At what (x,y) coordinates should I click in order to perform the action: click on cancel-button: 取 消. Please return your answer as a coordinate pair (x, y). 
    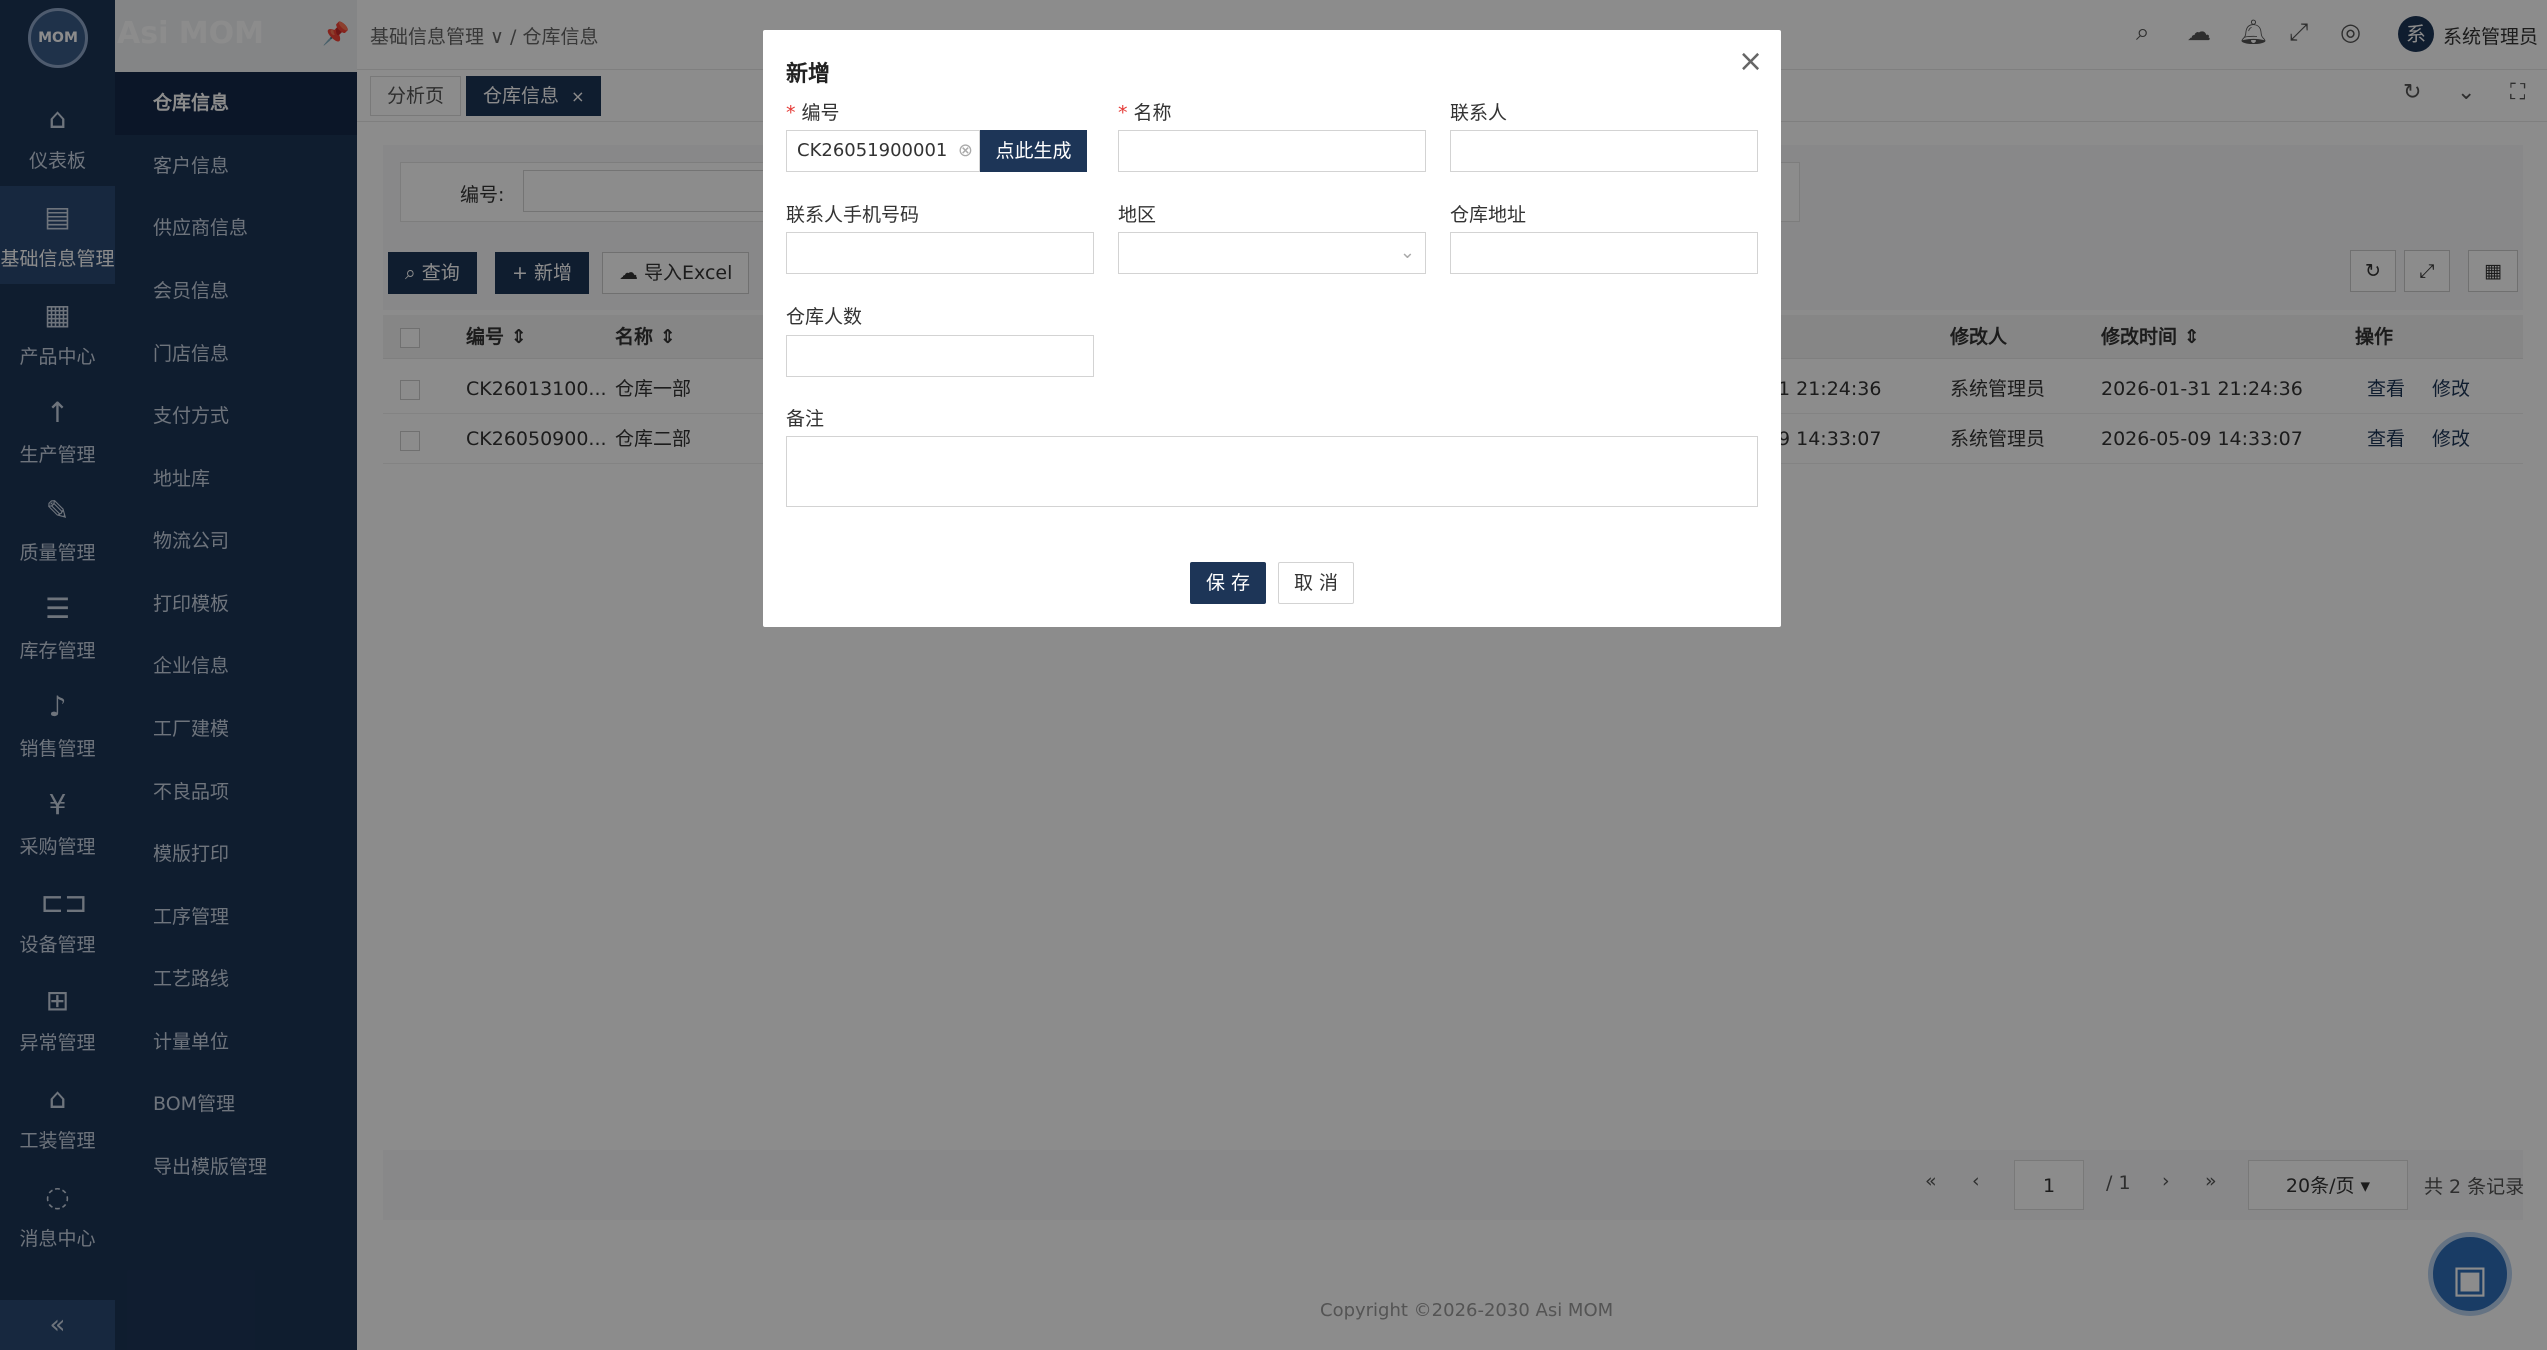
    Looking at the image, I should click on (1316, 583).